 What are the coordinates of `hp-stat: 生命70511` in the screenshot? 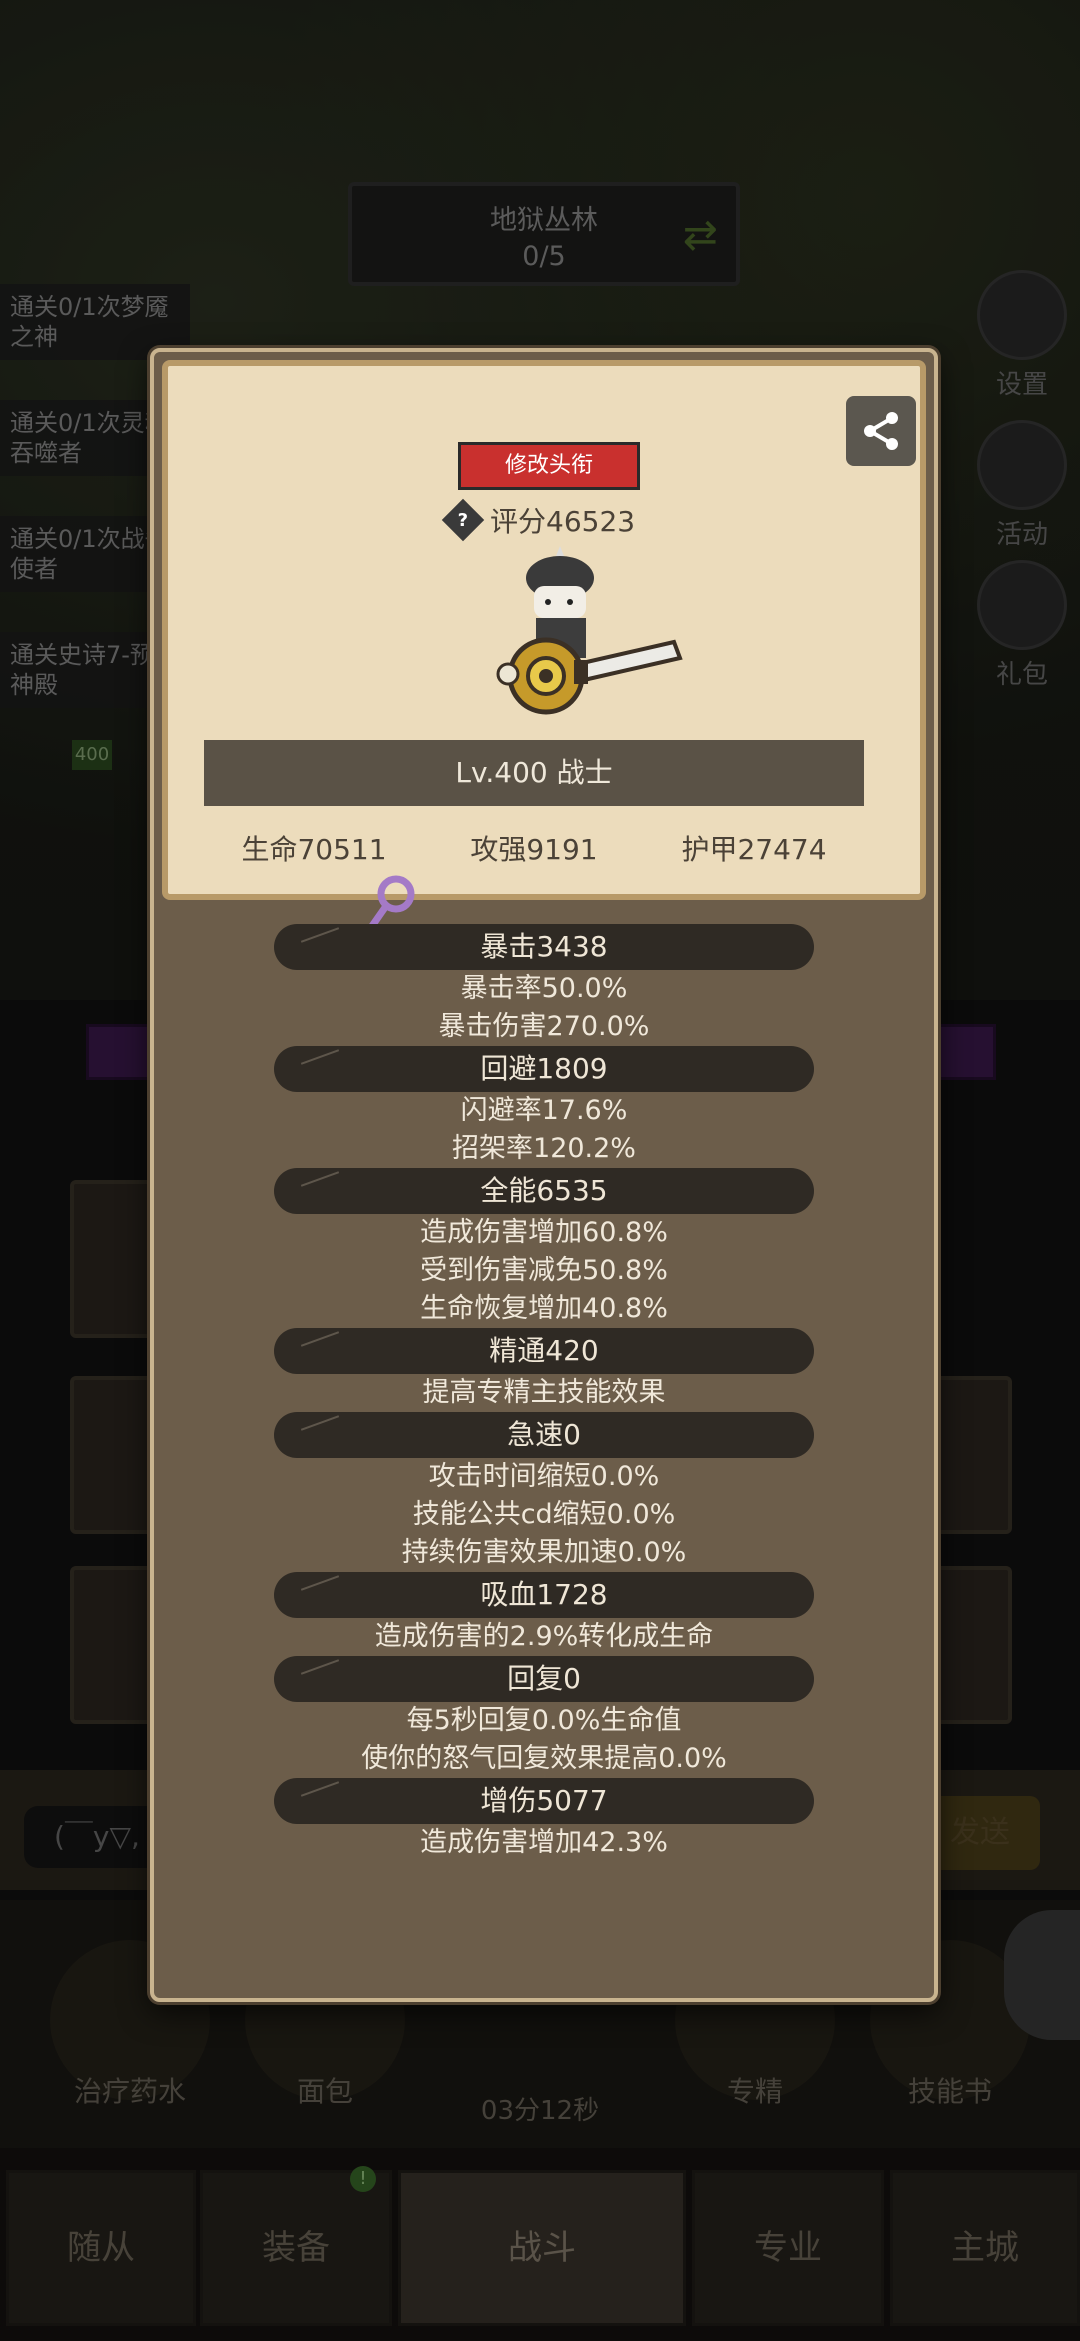 It's located at (314, 849).